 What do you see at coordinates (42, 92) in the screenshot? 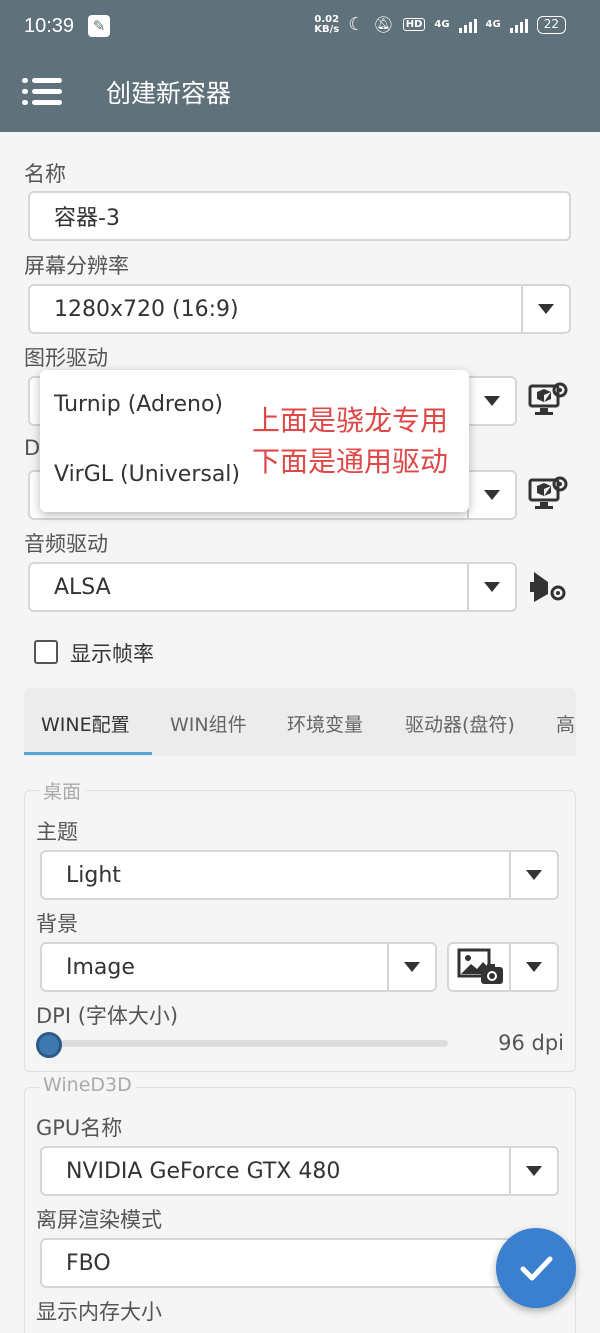
I see `menu-icon` at bounding box center [42, 92].